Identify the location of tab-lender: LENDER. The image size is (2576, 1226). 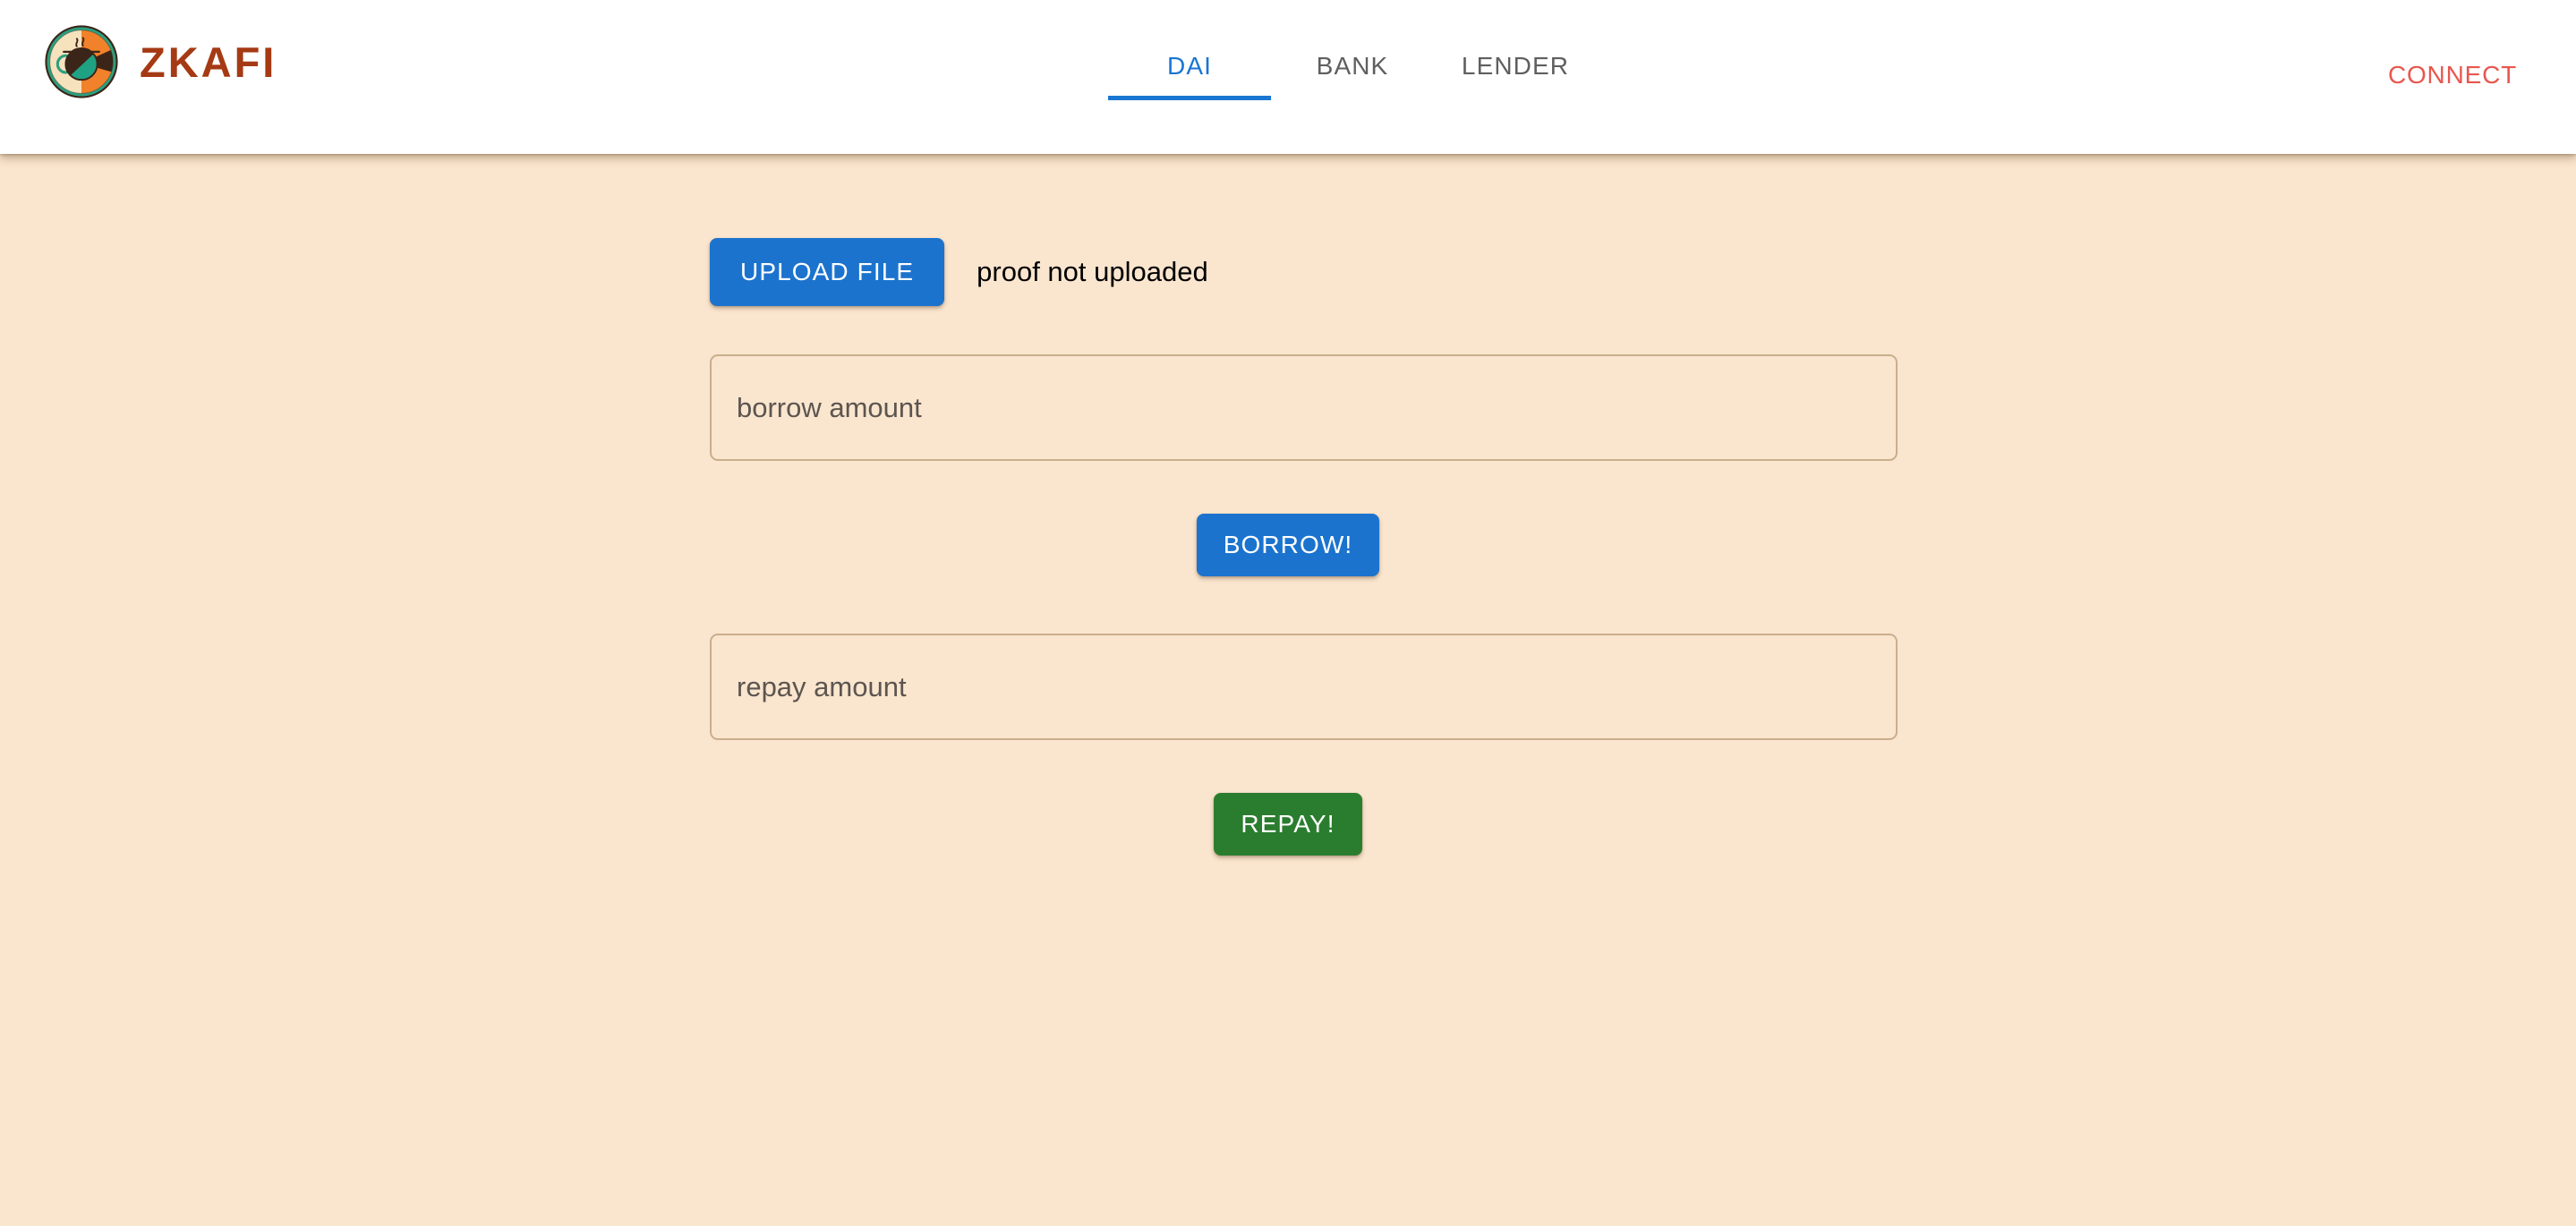
(1515, 69).